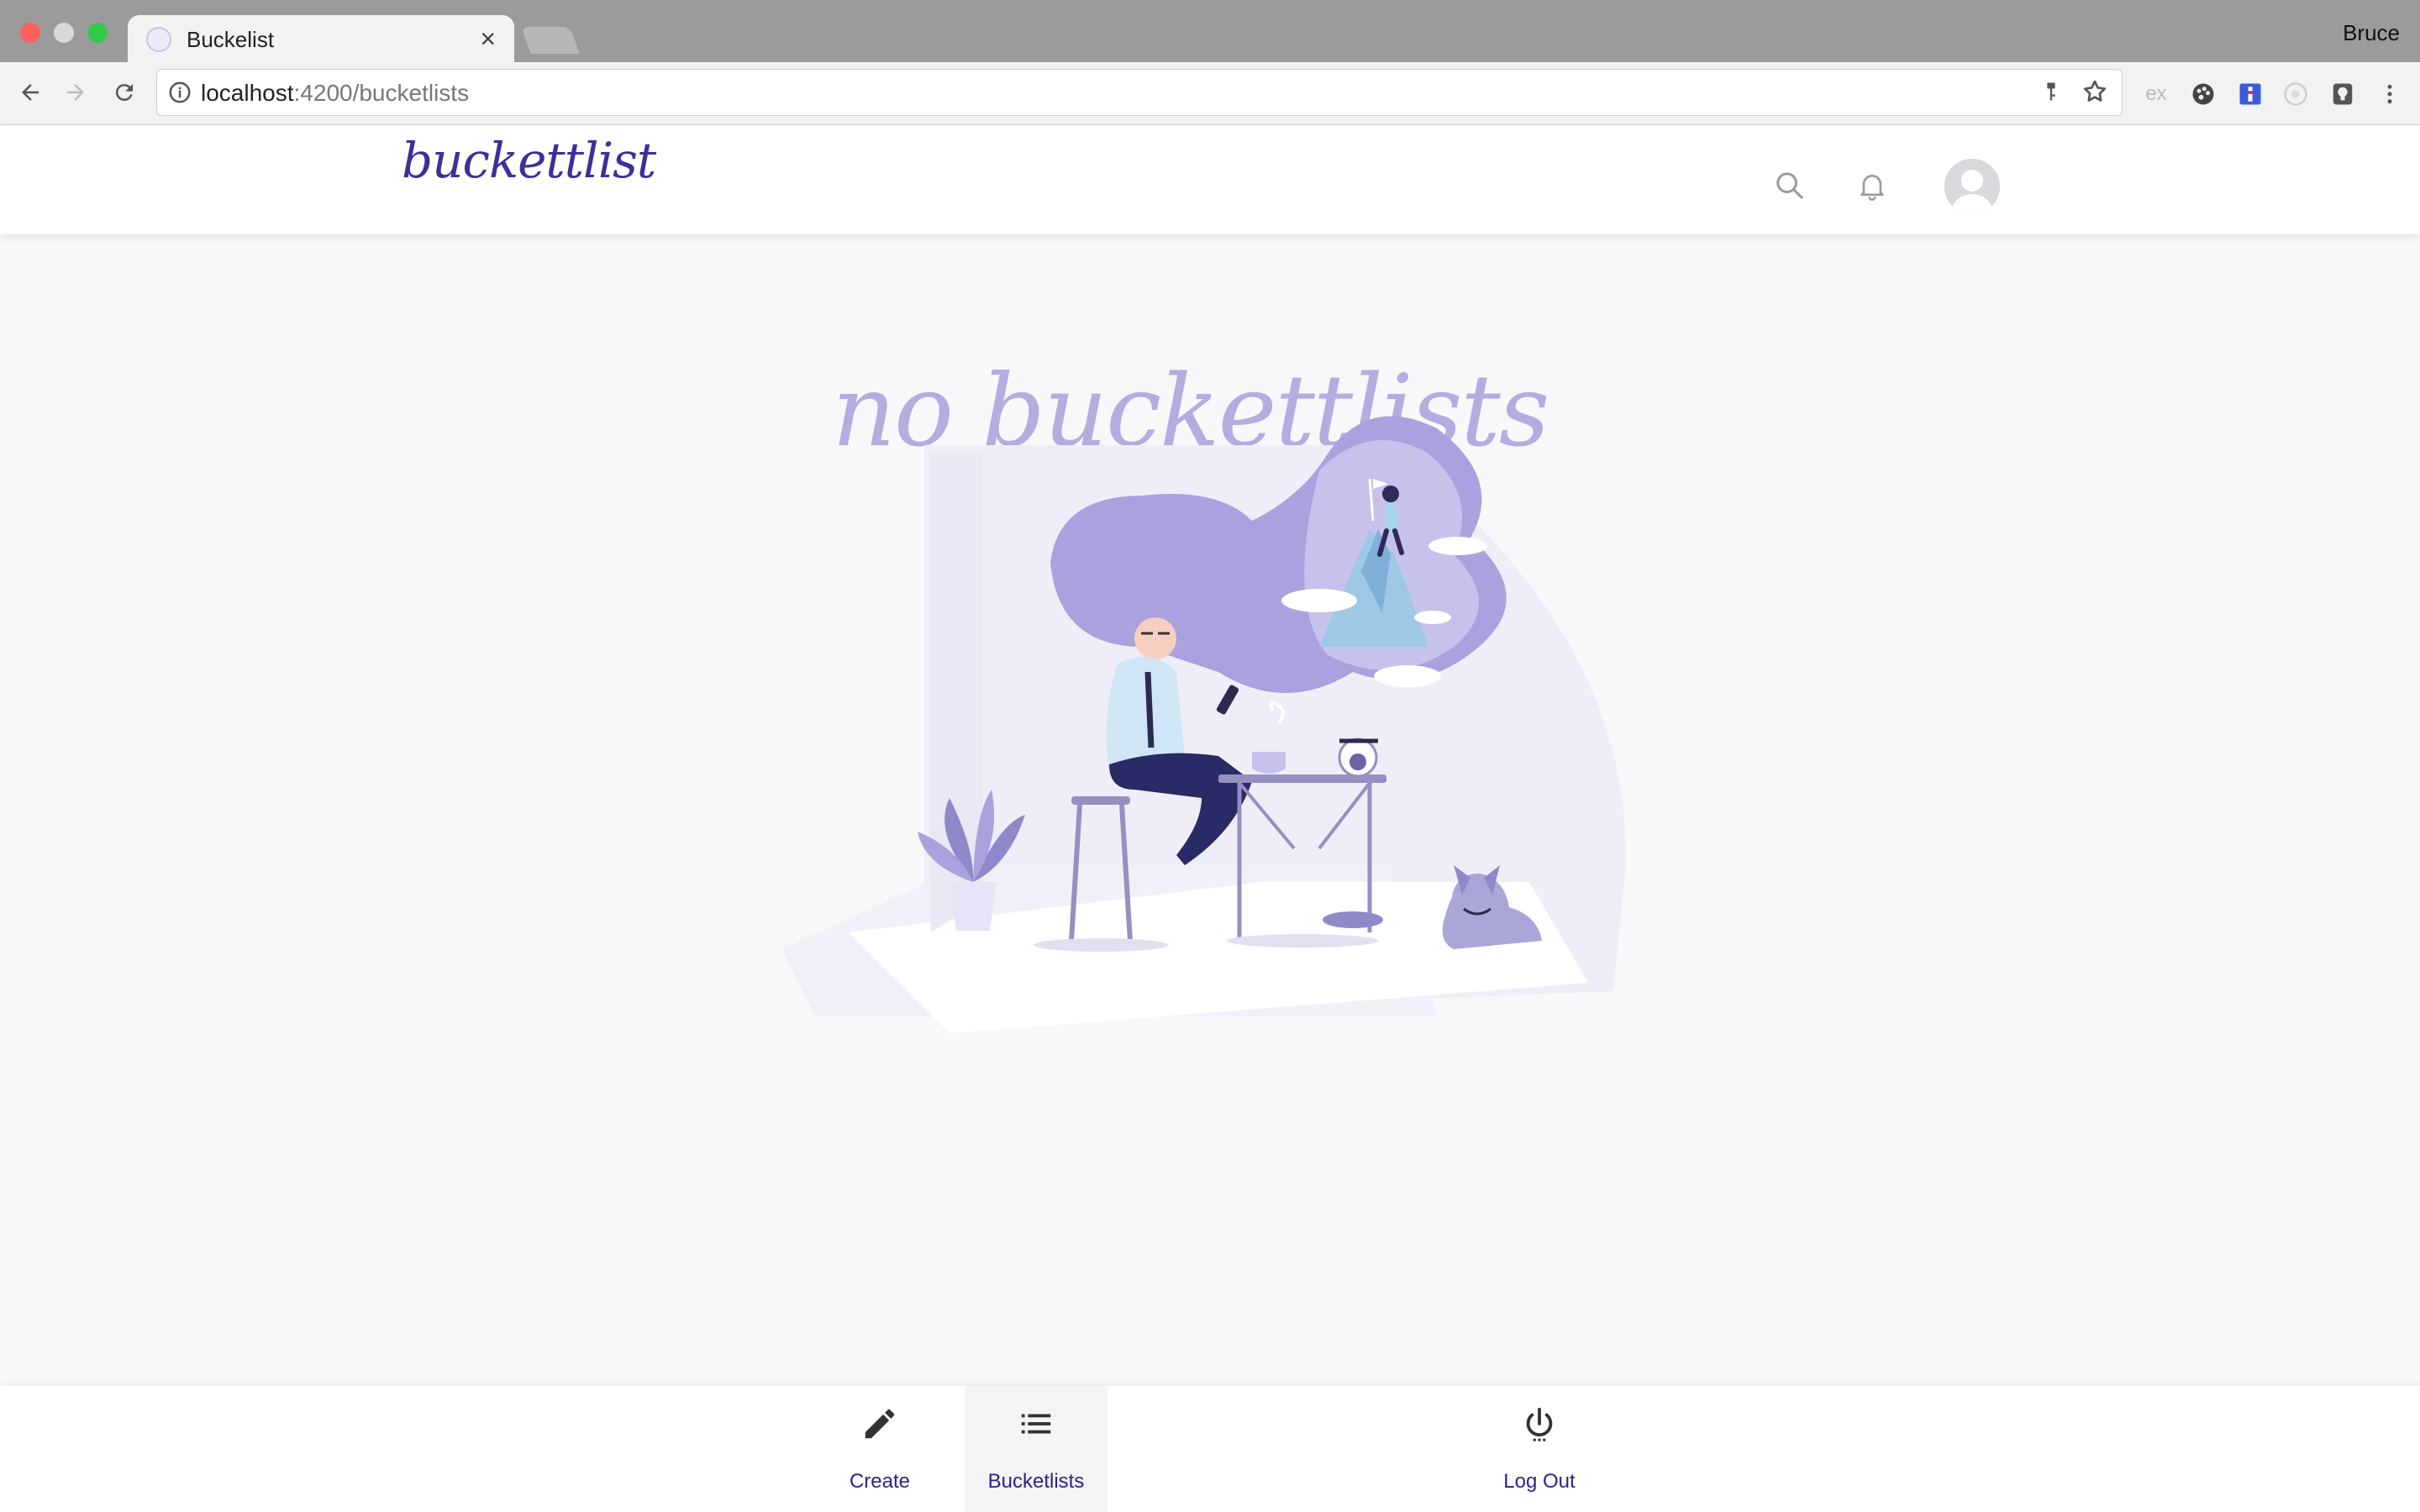 Image resolution: width=2420 pixels, height=1512 pixels. What do you see at coordinates (879, 1449) in the screenshot?
I see `nav-create-button: Create` at bounding box center [879, 1449].